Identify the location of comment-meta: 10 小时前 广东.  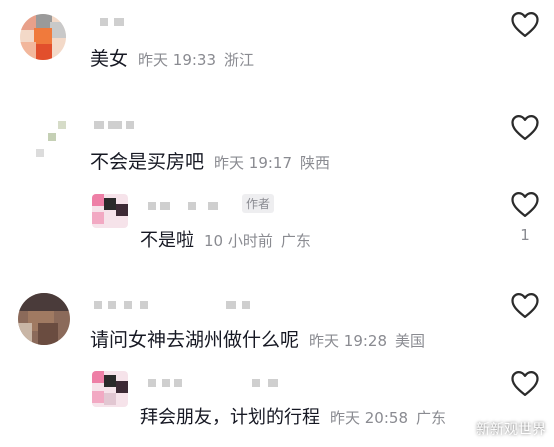
(257, 240).